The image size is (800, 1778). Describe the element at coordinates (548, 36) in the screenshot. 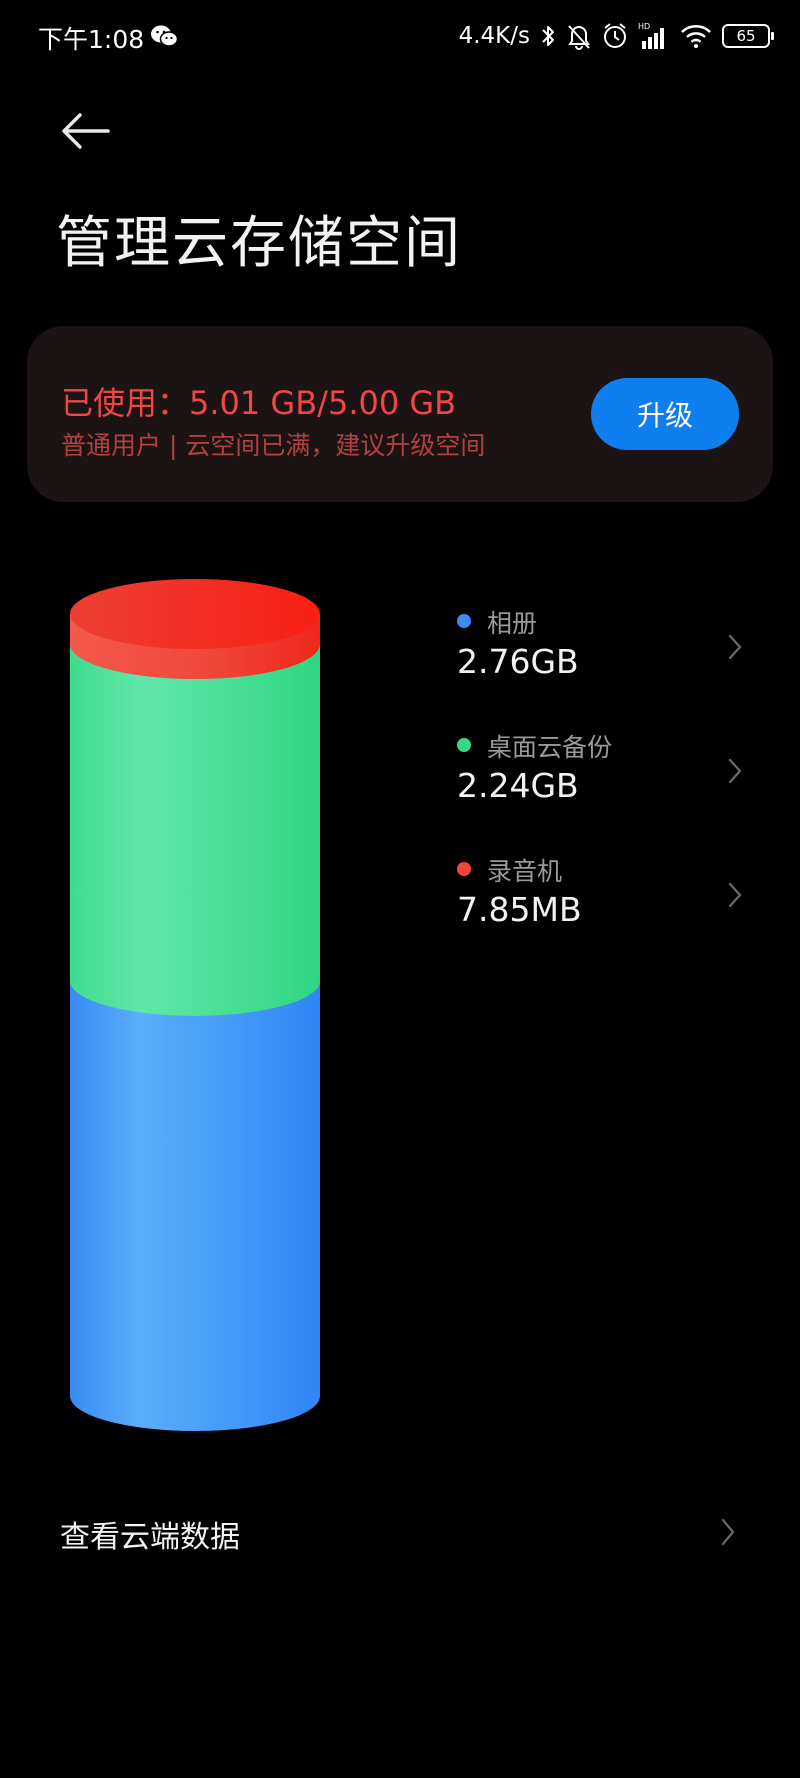

I see `bluetooth-icon` at that location.